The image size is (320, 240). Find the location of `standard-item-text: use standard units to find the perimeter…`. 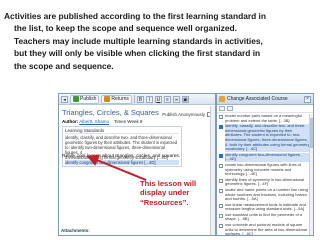

standard-item-text: use standard units to find the perimeter… is located at coordinates (264, 216).